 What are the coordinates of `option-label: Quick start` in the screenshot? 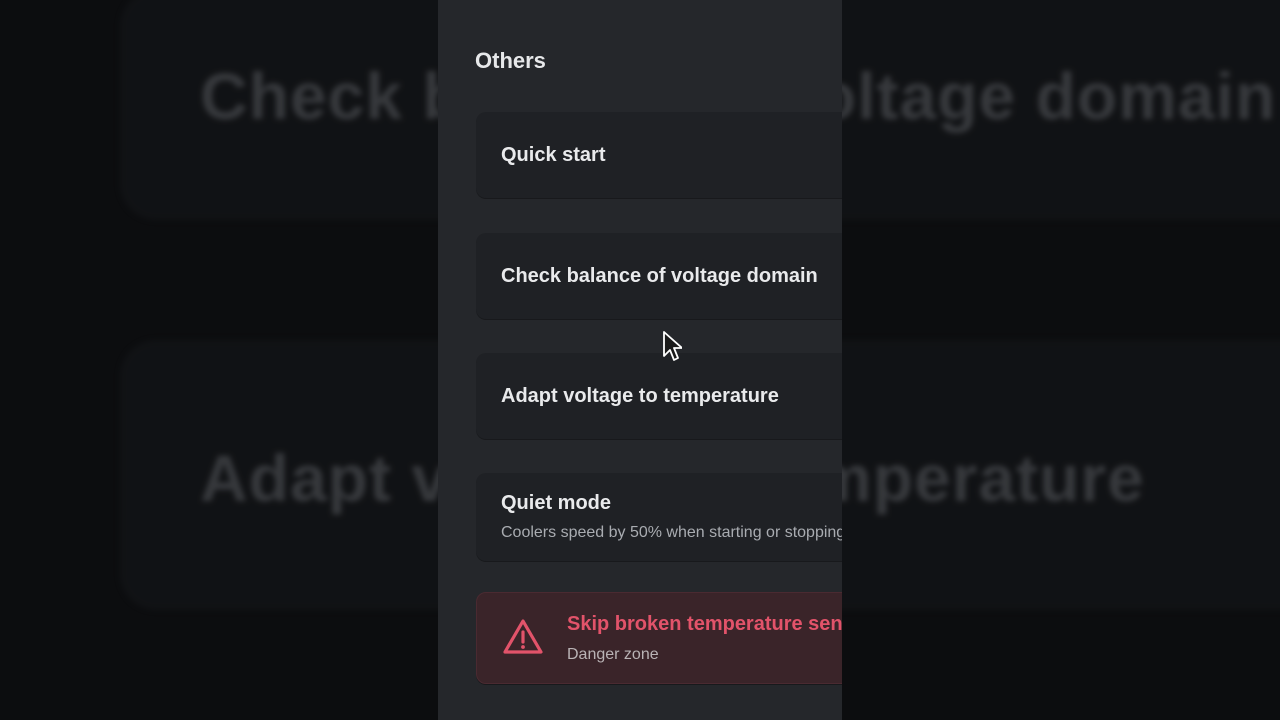 It's located at (553, 155).